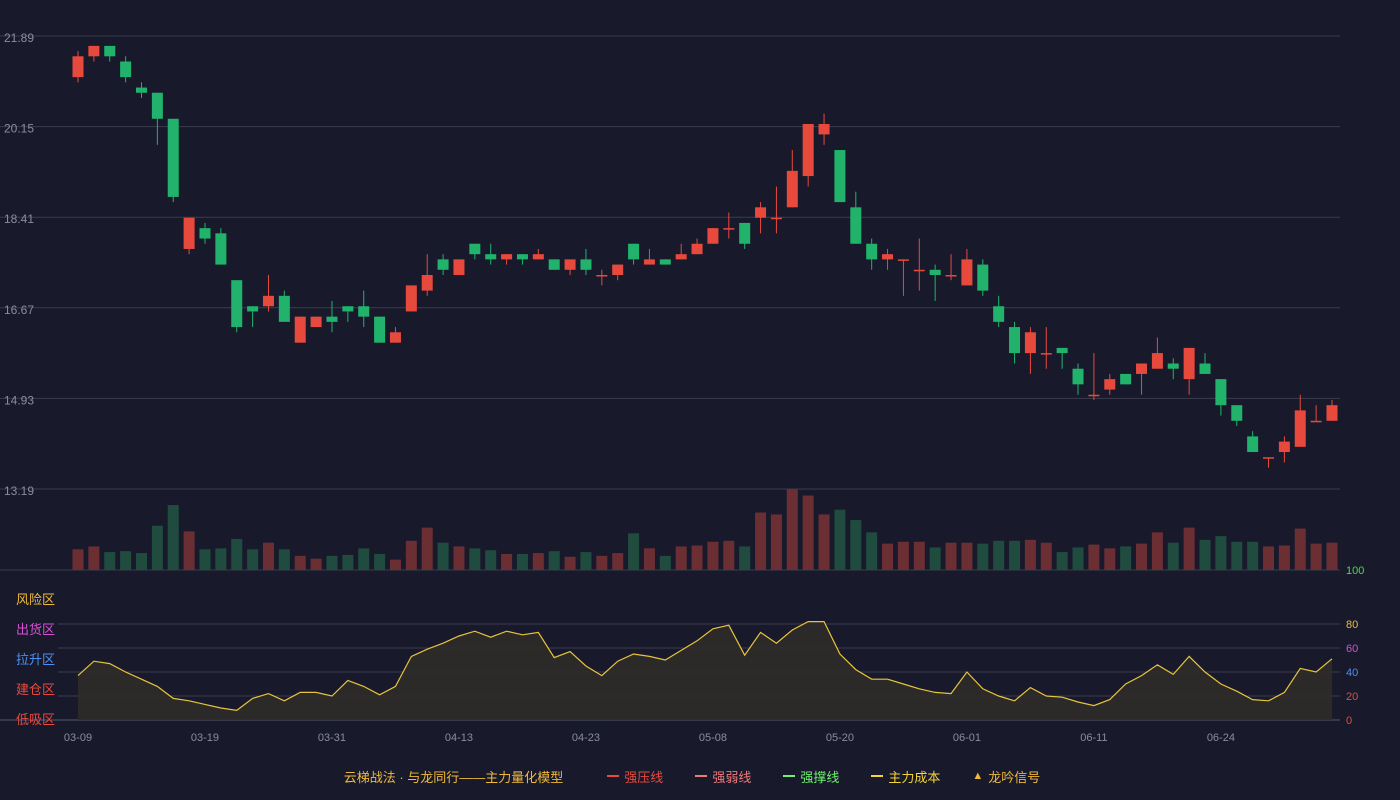 The image size is (1400, 800). Describe the element at coordinates (19, 400) in the screenshot. I see `price-tick-label: 14.93` at that location.